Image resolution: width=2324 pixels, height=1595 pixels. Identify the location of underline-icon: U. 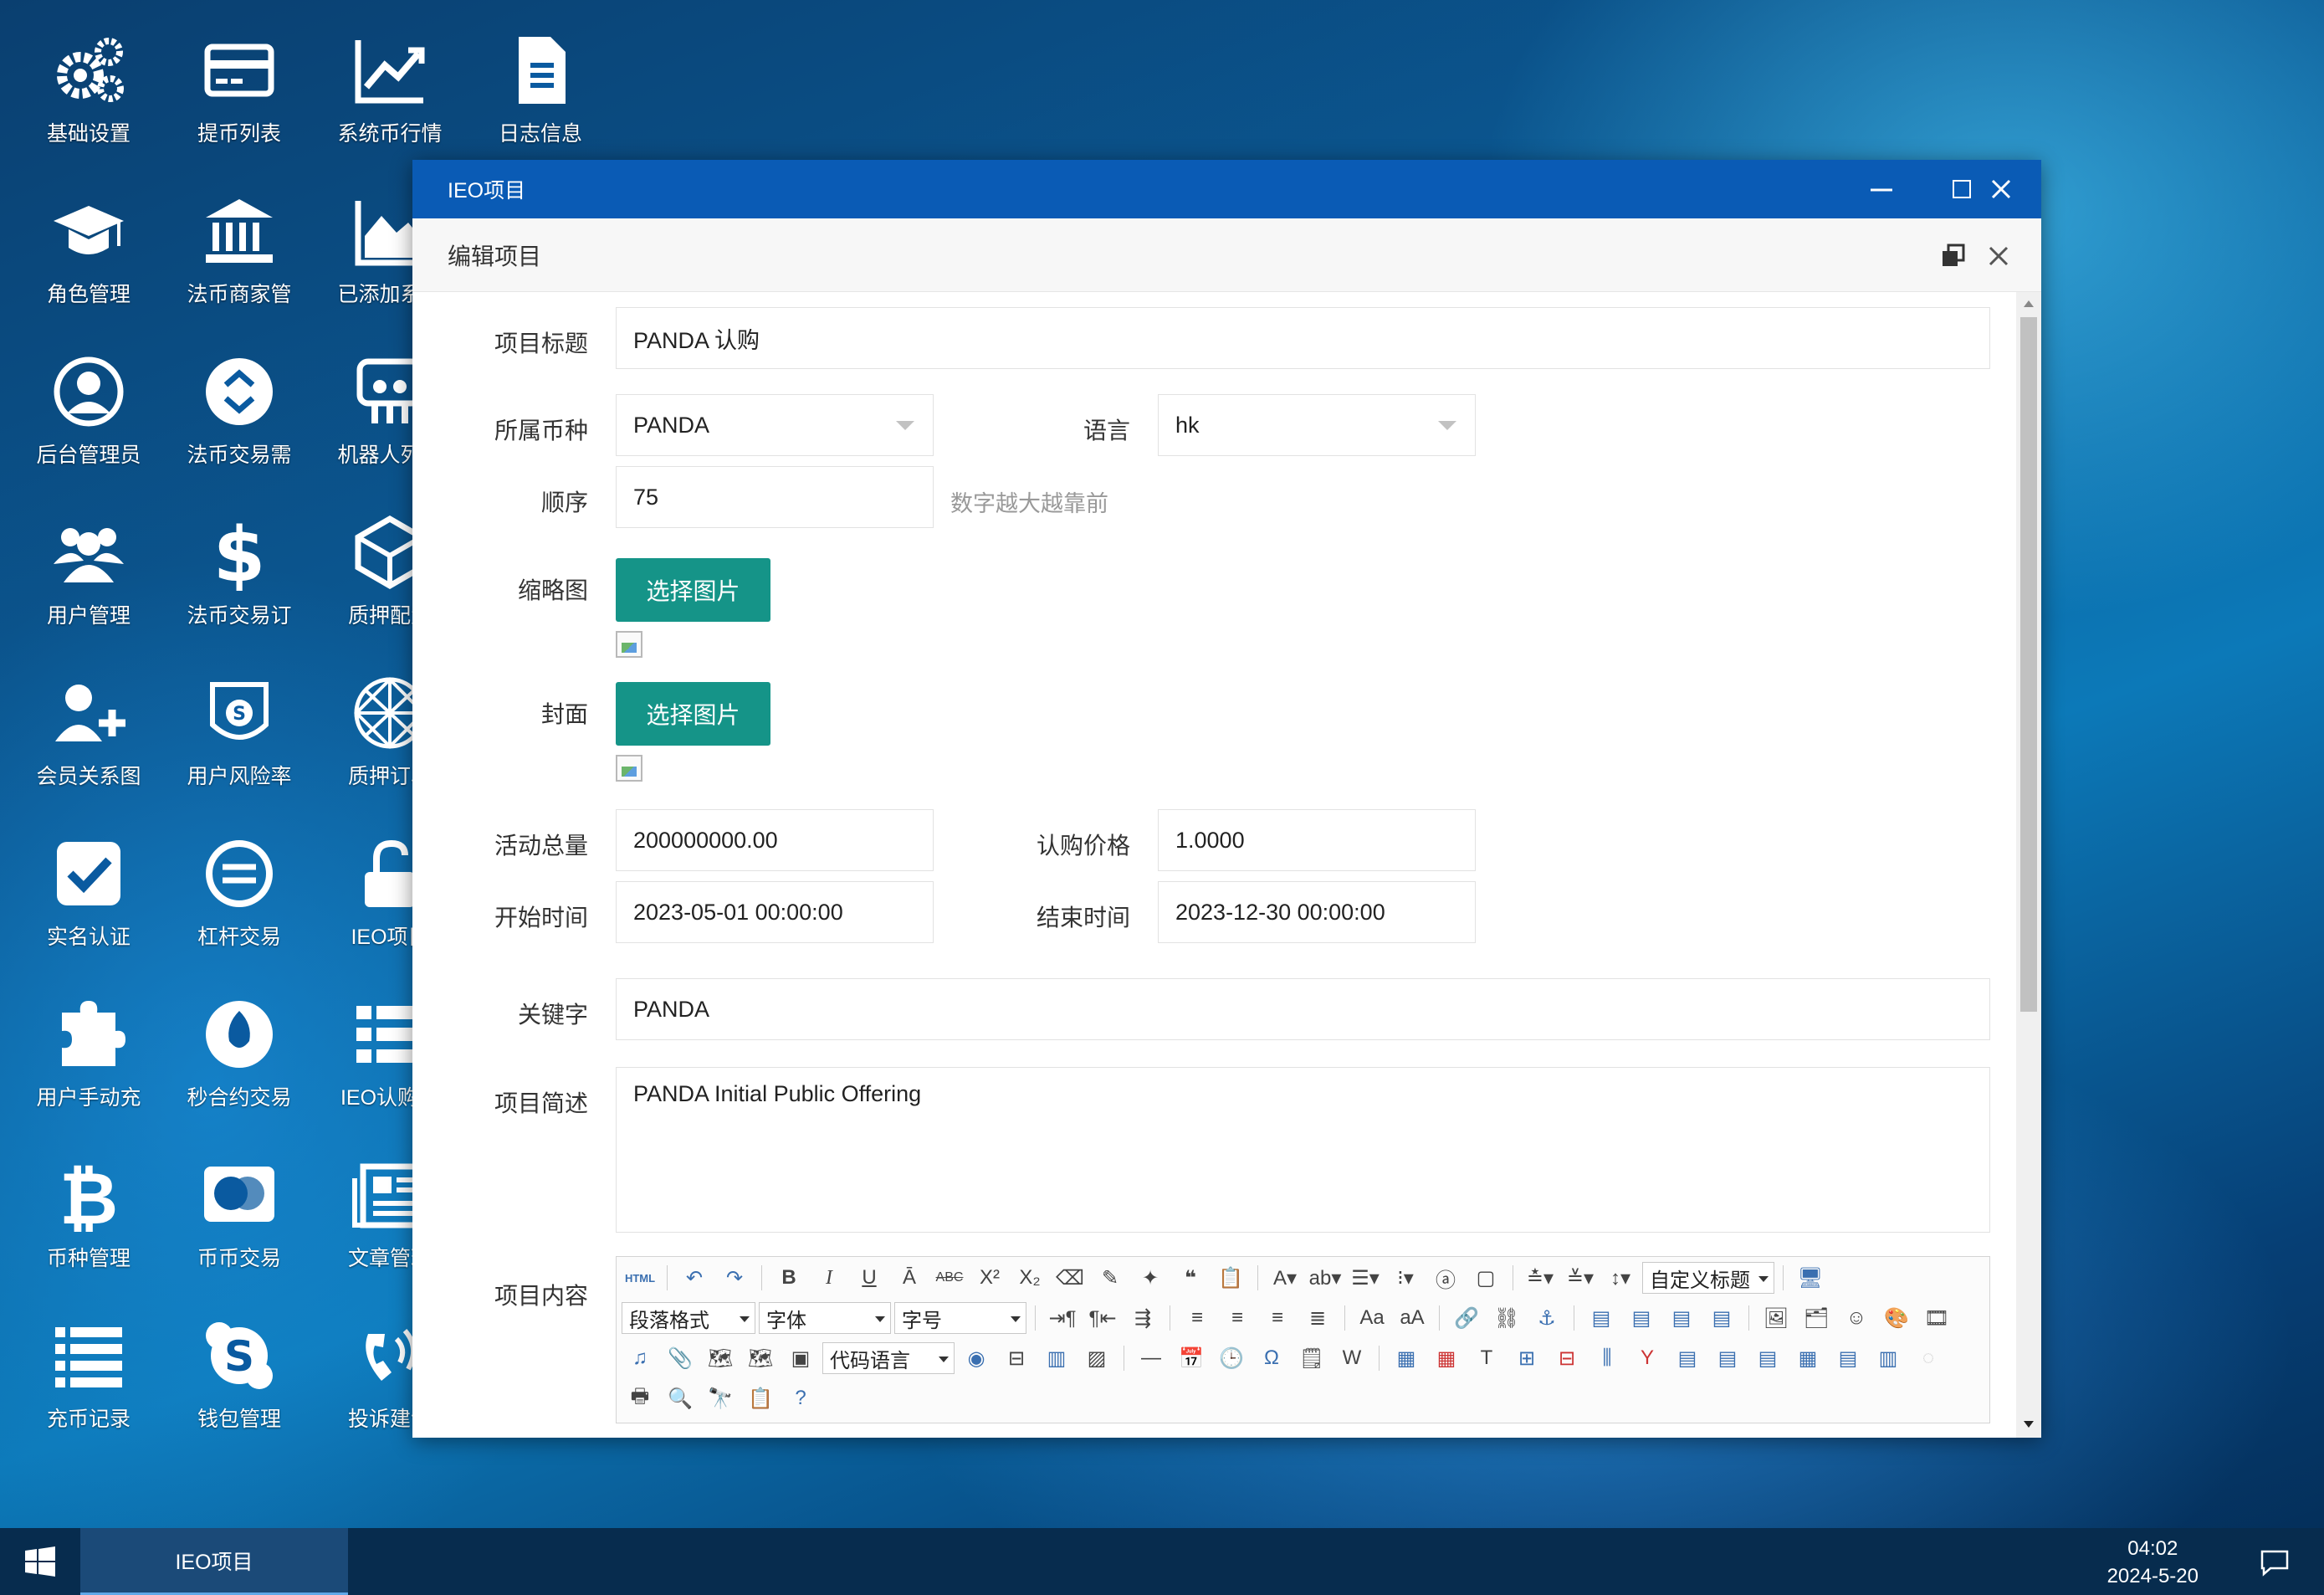
(869, 1278).